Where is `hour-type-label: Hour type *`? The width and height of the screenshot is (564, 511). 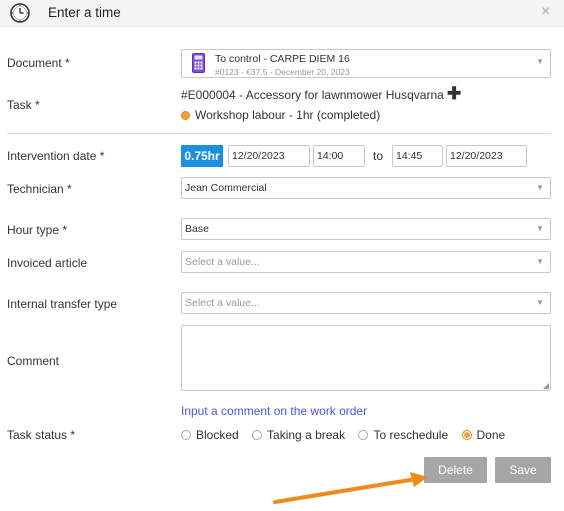
hour-type-label: Hour type * is located at coordinates (37, 230).